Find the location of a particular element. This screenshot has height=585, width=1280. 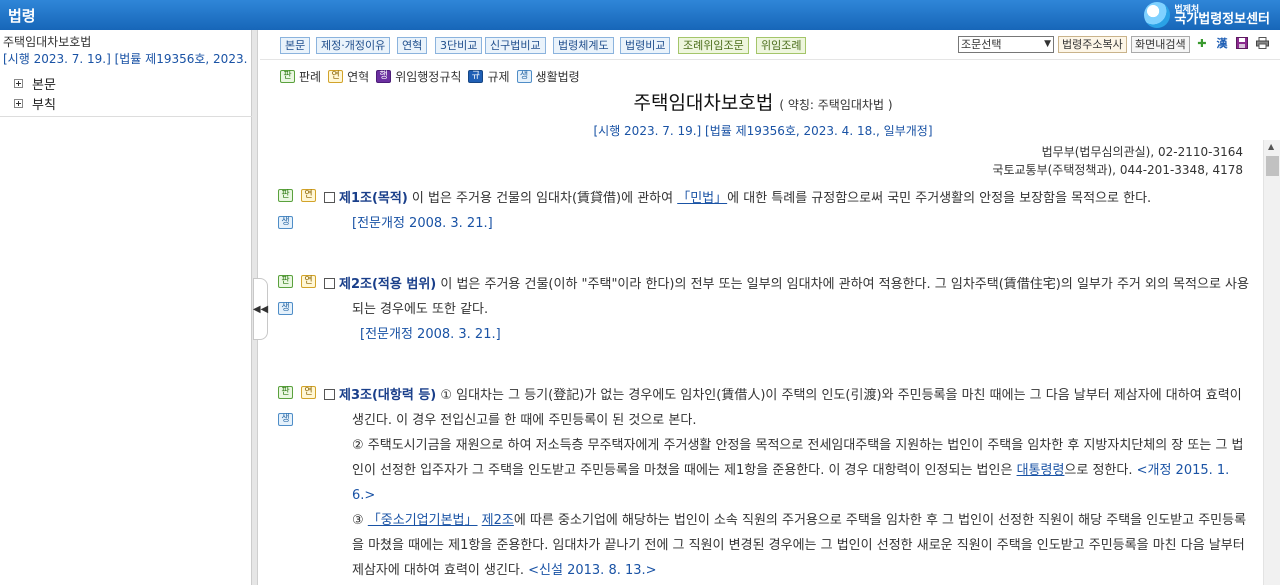

btn-law-compare: 법령비교 is located at coordinates (645, 45).